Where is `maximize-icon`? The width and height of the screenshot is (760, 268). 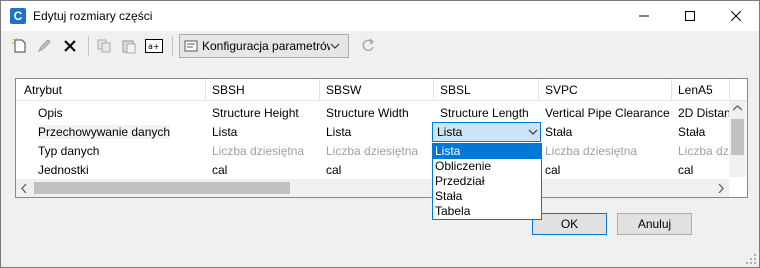 maximize-icon is located at coordinates (690, 16).